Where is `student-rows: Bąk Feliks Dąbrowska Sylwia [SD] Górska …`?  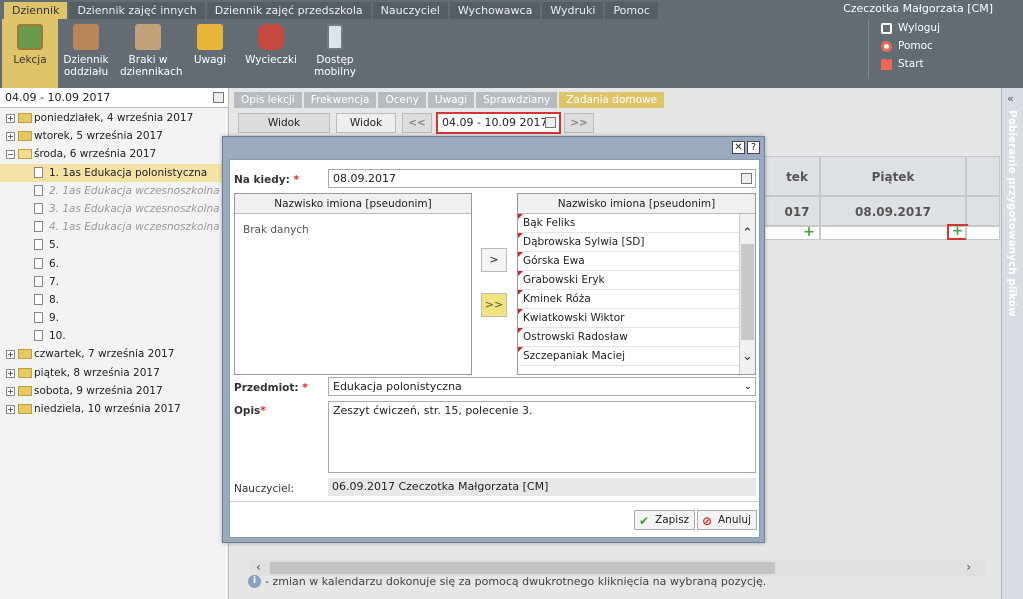 student-rows: Bąk Feliks Dąbrowska Sylwia [SD] Górska … is located at coordinates (628, 294).